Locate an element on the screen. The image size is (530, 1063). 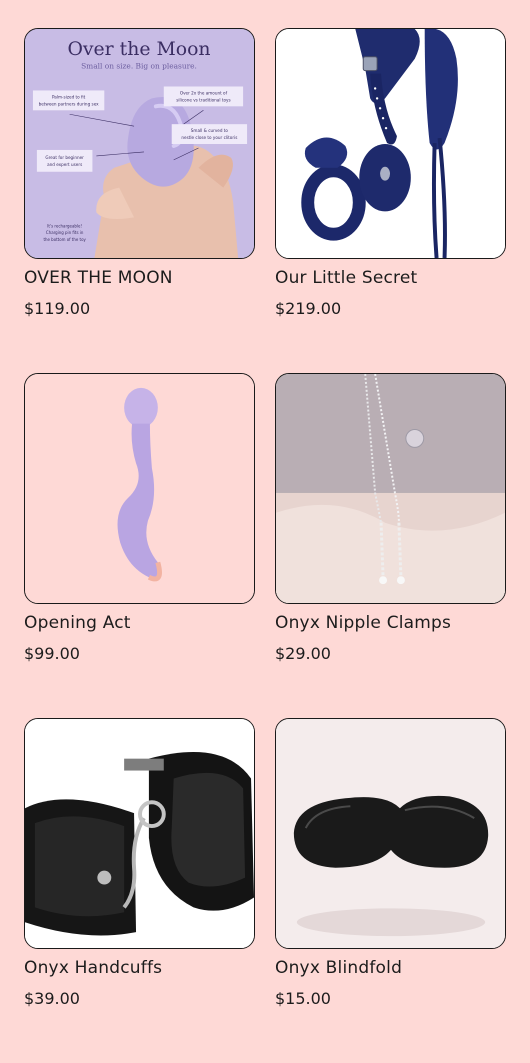
product-card-our-little-secret: Our Little Secret $219.00 is located at coordinates (390, 200).